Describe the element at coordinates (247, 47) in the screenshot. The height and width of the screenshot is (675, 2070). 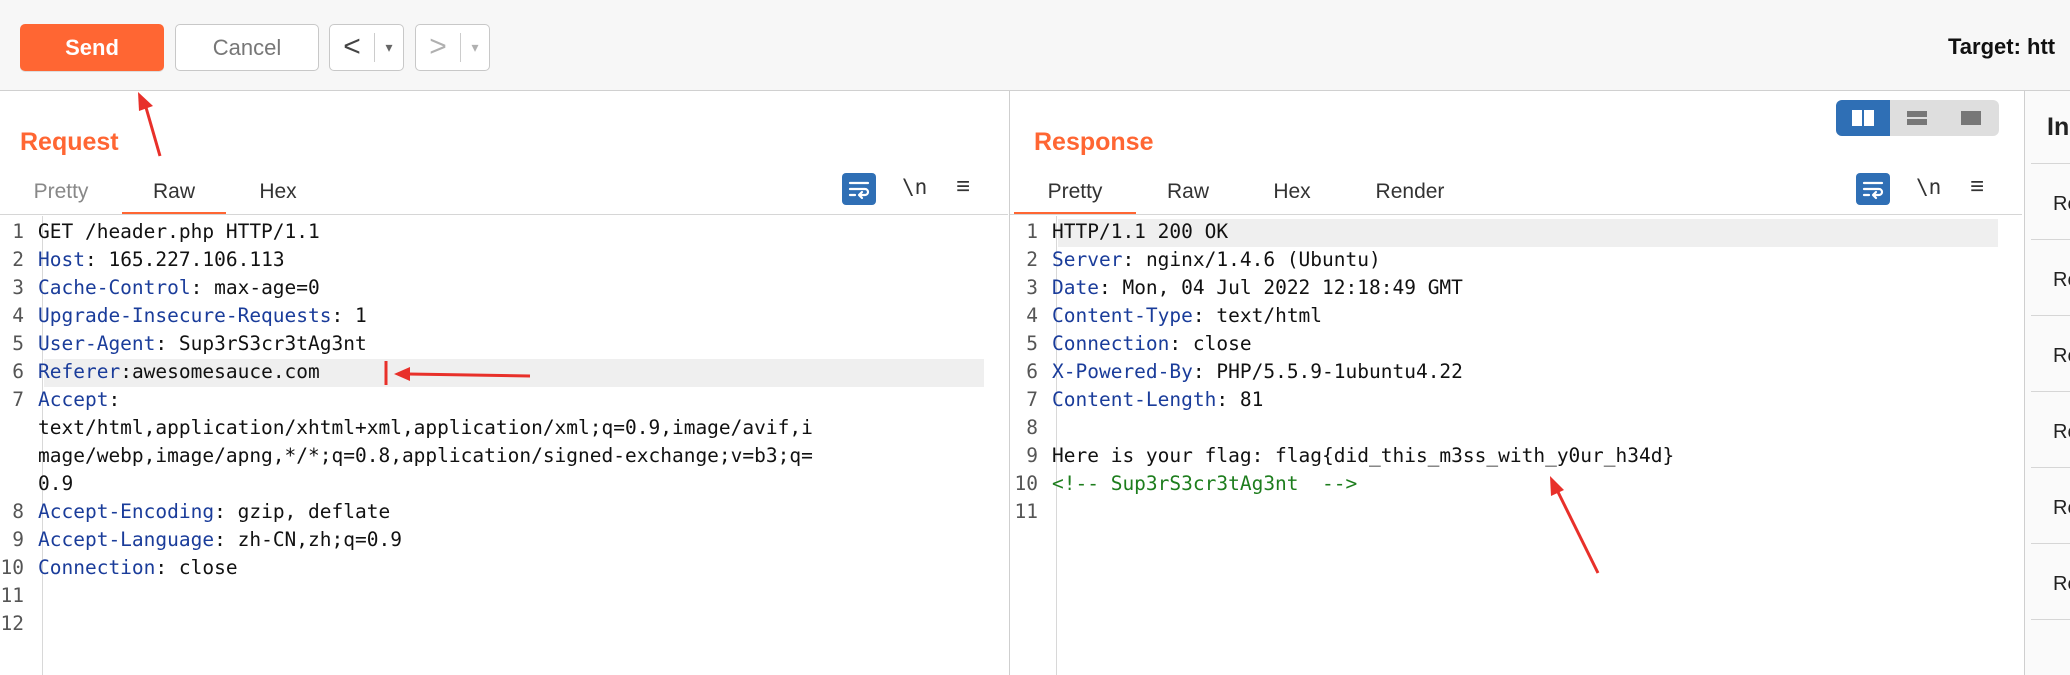
I see `cancel-button: Cancel` at that location.